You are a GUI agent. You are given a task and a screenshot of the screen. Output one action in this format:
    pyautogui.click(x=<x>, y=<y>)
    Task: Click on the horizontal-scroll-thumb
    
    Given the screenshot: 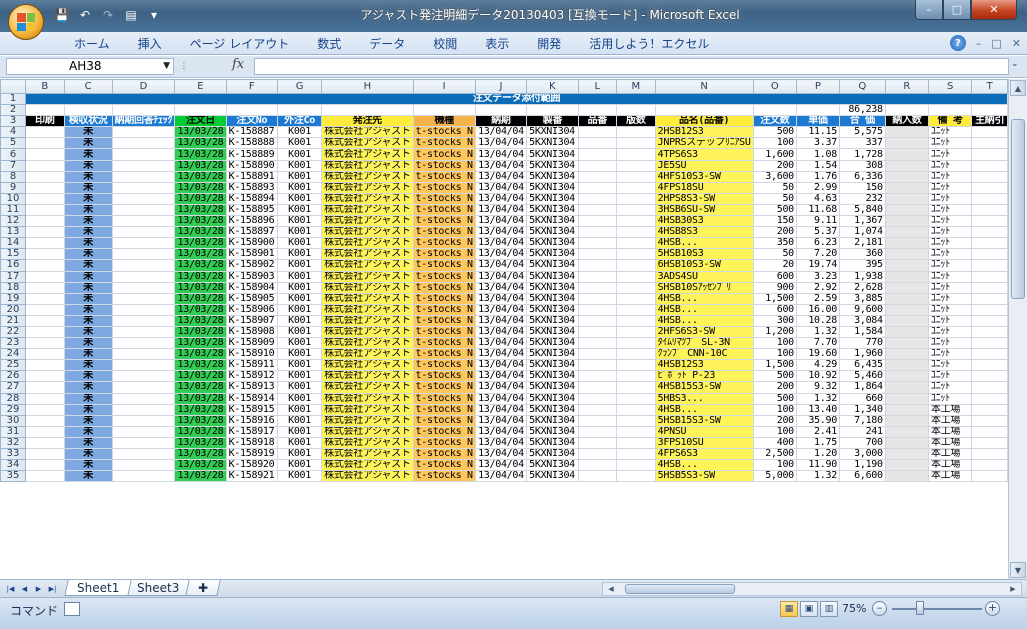 What is the action you would take?
    pyautogui.click(x=680, y=589)
    